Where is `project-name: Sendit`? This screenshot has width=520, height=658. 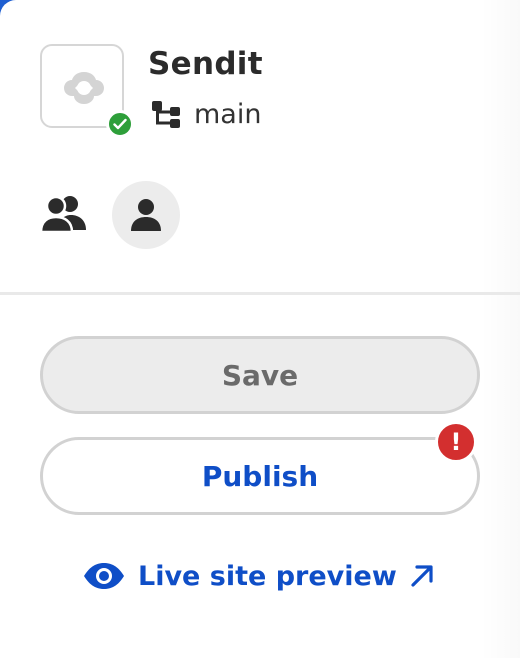
project-name: Sendit is located at coordinates (205, 64).